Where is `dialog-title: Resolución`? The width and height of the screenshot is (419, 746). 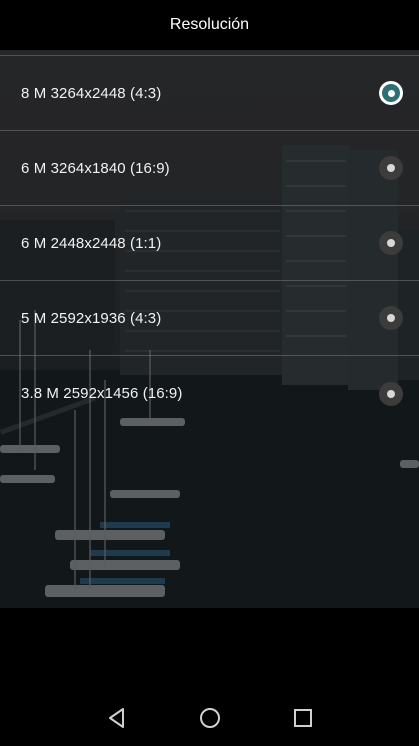
dialog-title: Resolución is located at coordinates (209, 24).